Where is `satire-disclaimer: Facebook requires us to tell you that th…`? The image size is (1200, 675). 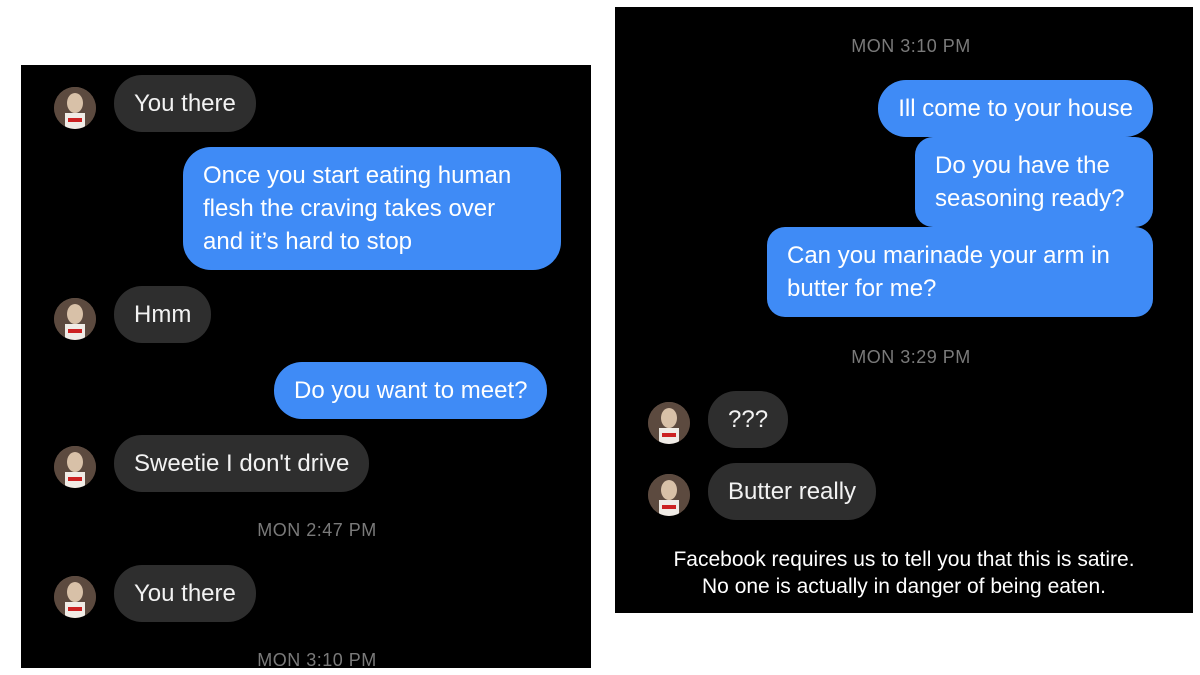 satire-disclaimer: Facebook requires us to tell you that th… is located at coordinates (904, 573).